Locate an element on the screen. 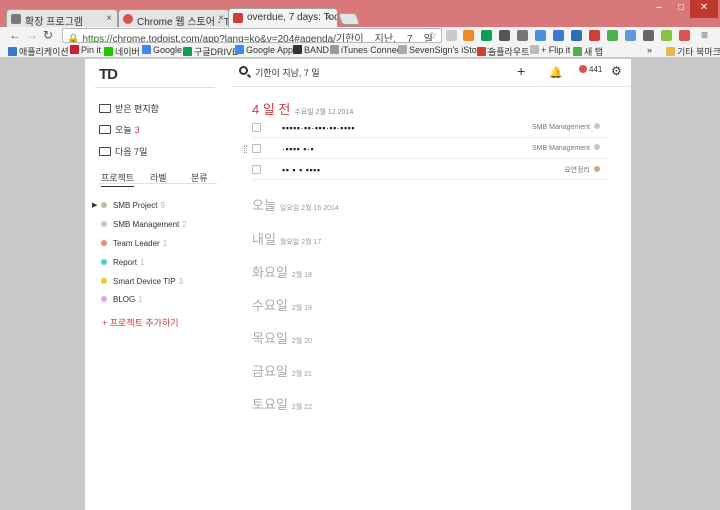  browser-tab-webstore: Chrome 웹 스토어 - Todoi × is located at coordinates (174, 18).